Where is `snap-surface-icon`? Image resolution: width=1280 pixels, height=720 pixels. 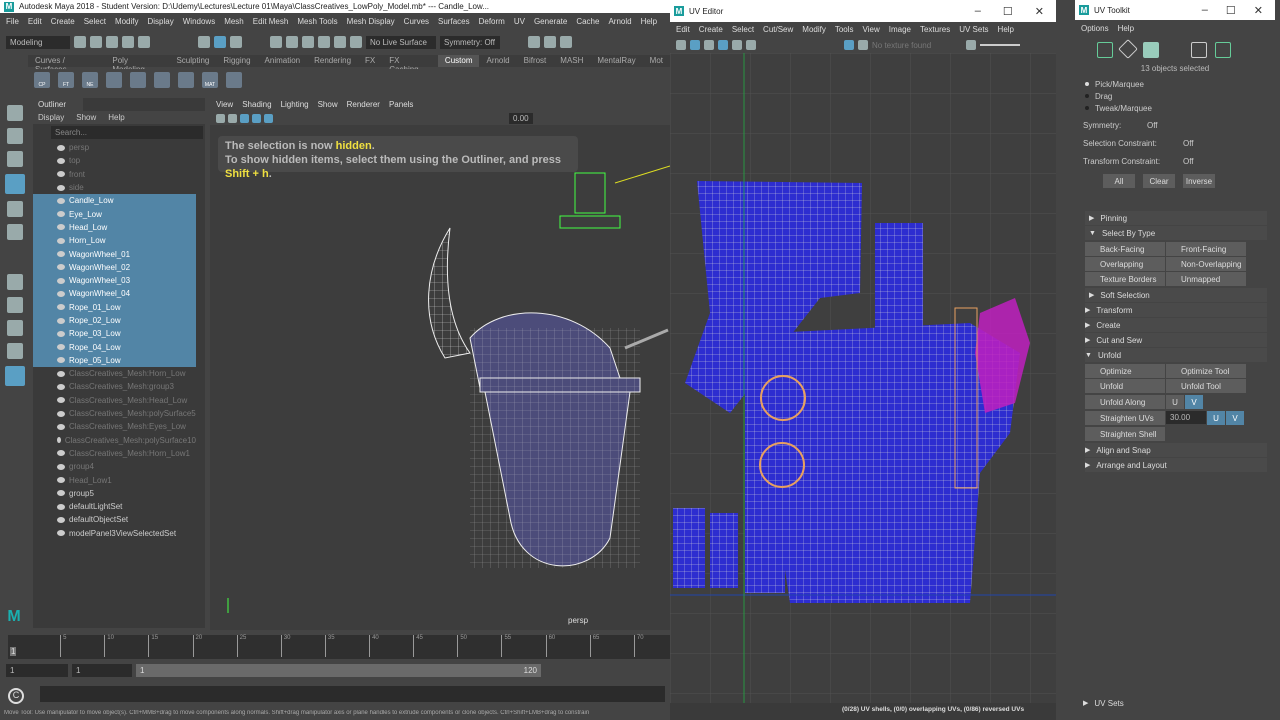 snap-surface-icon is located at coordinates (340, 42).